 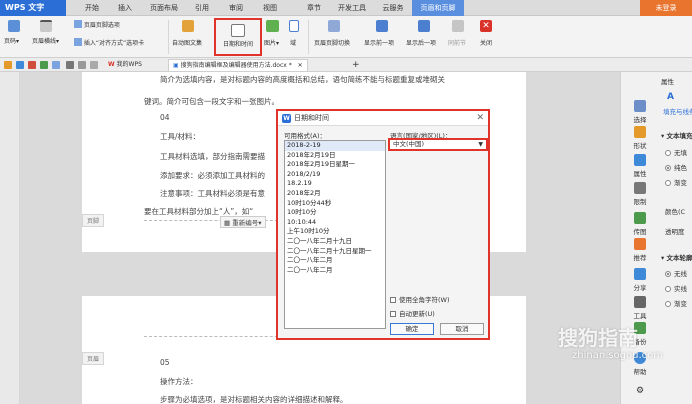 What do you see at coordinates (165, 117) in the screenshot?
I see `doc-paragraph: 04` at bounding box center [165, 117].